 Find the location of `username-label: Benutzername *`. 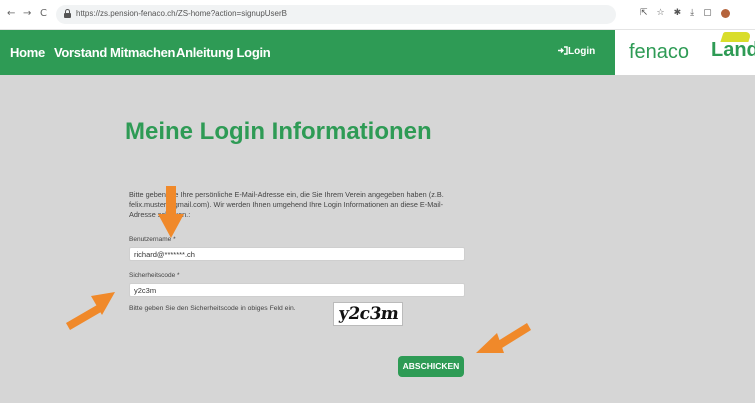

username-label: Benutzername * is located at coordinates (152, 239).